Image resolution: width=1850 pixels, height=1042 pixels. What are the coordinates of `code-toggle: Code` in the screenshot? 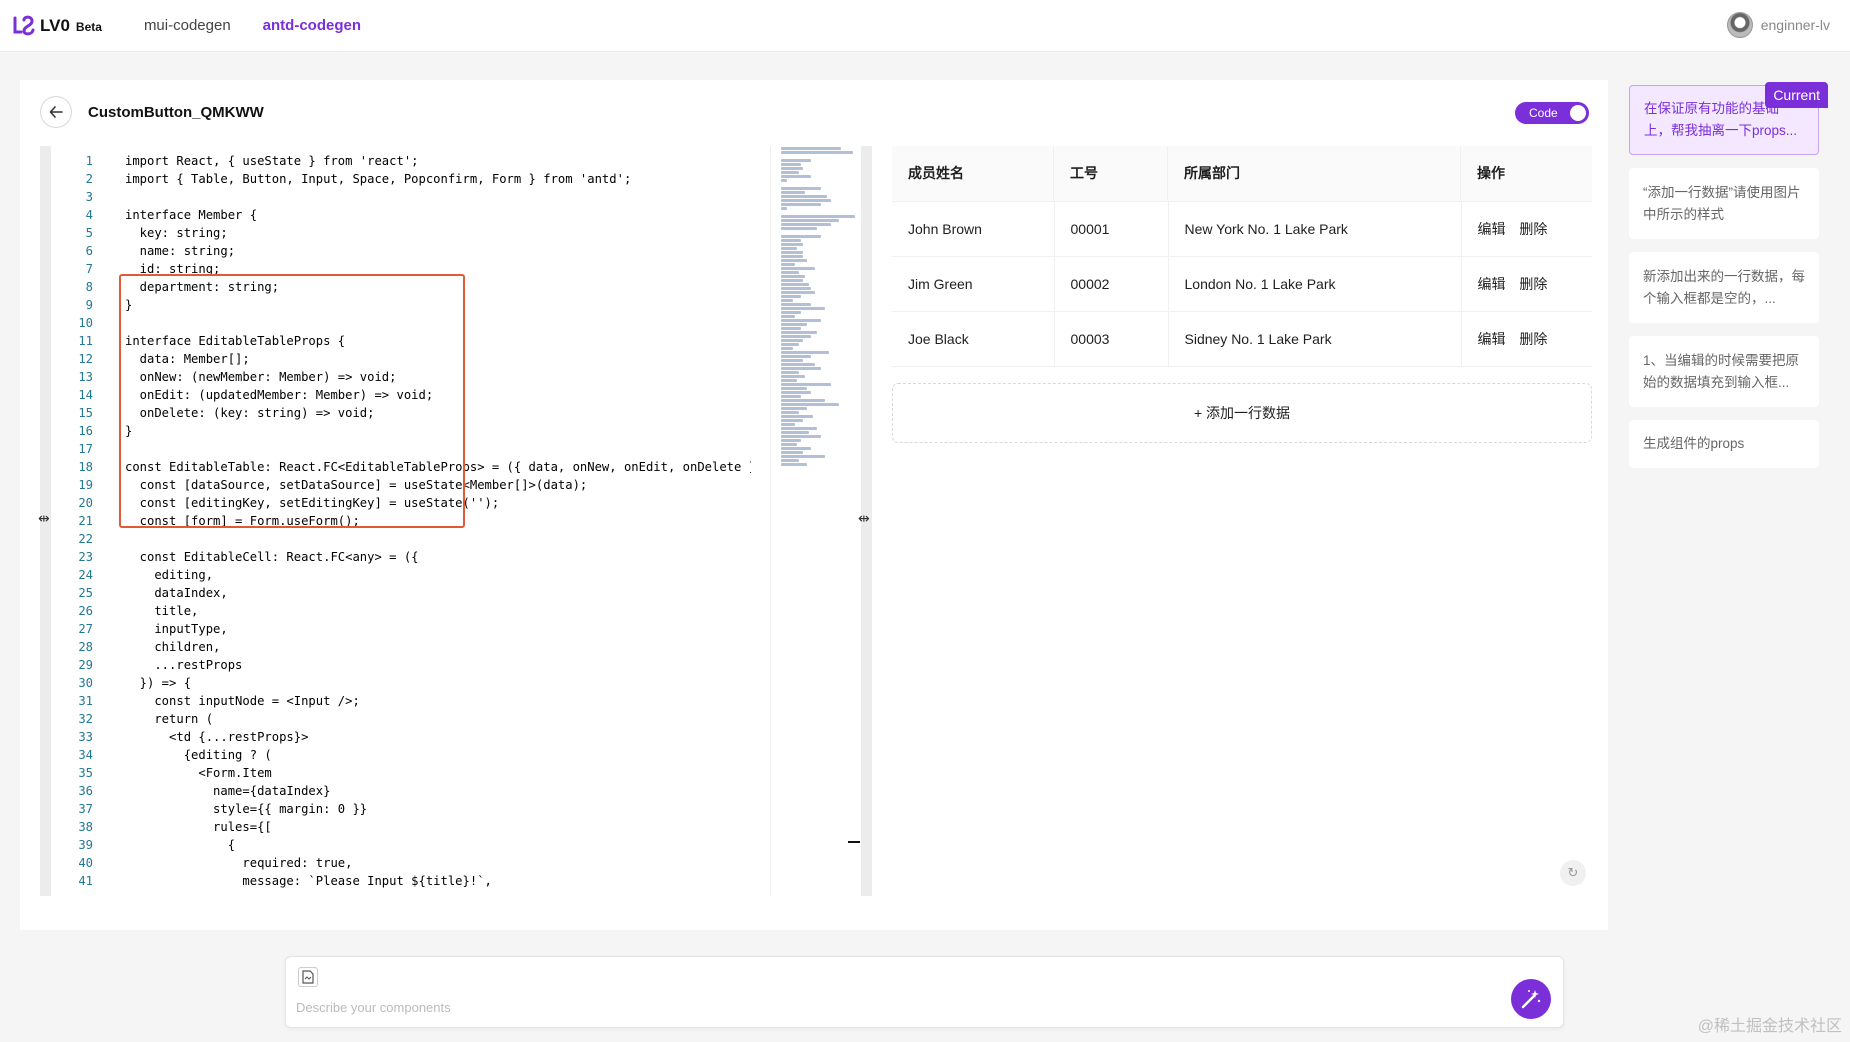 It's located at (1552, 113).